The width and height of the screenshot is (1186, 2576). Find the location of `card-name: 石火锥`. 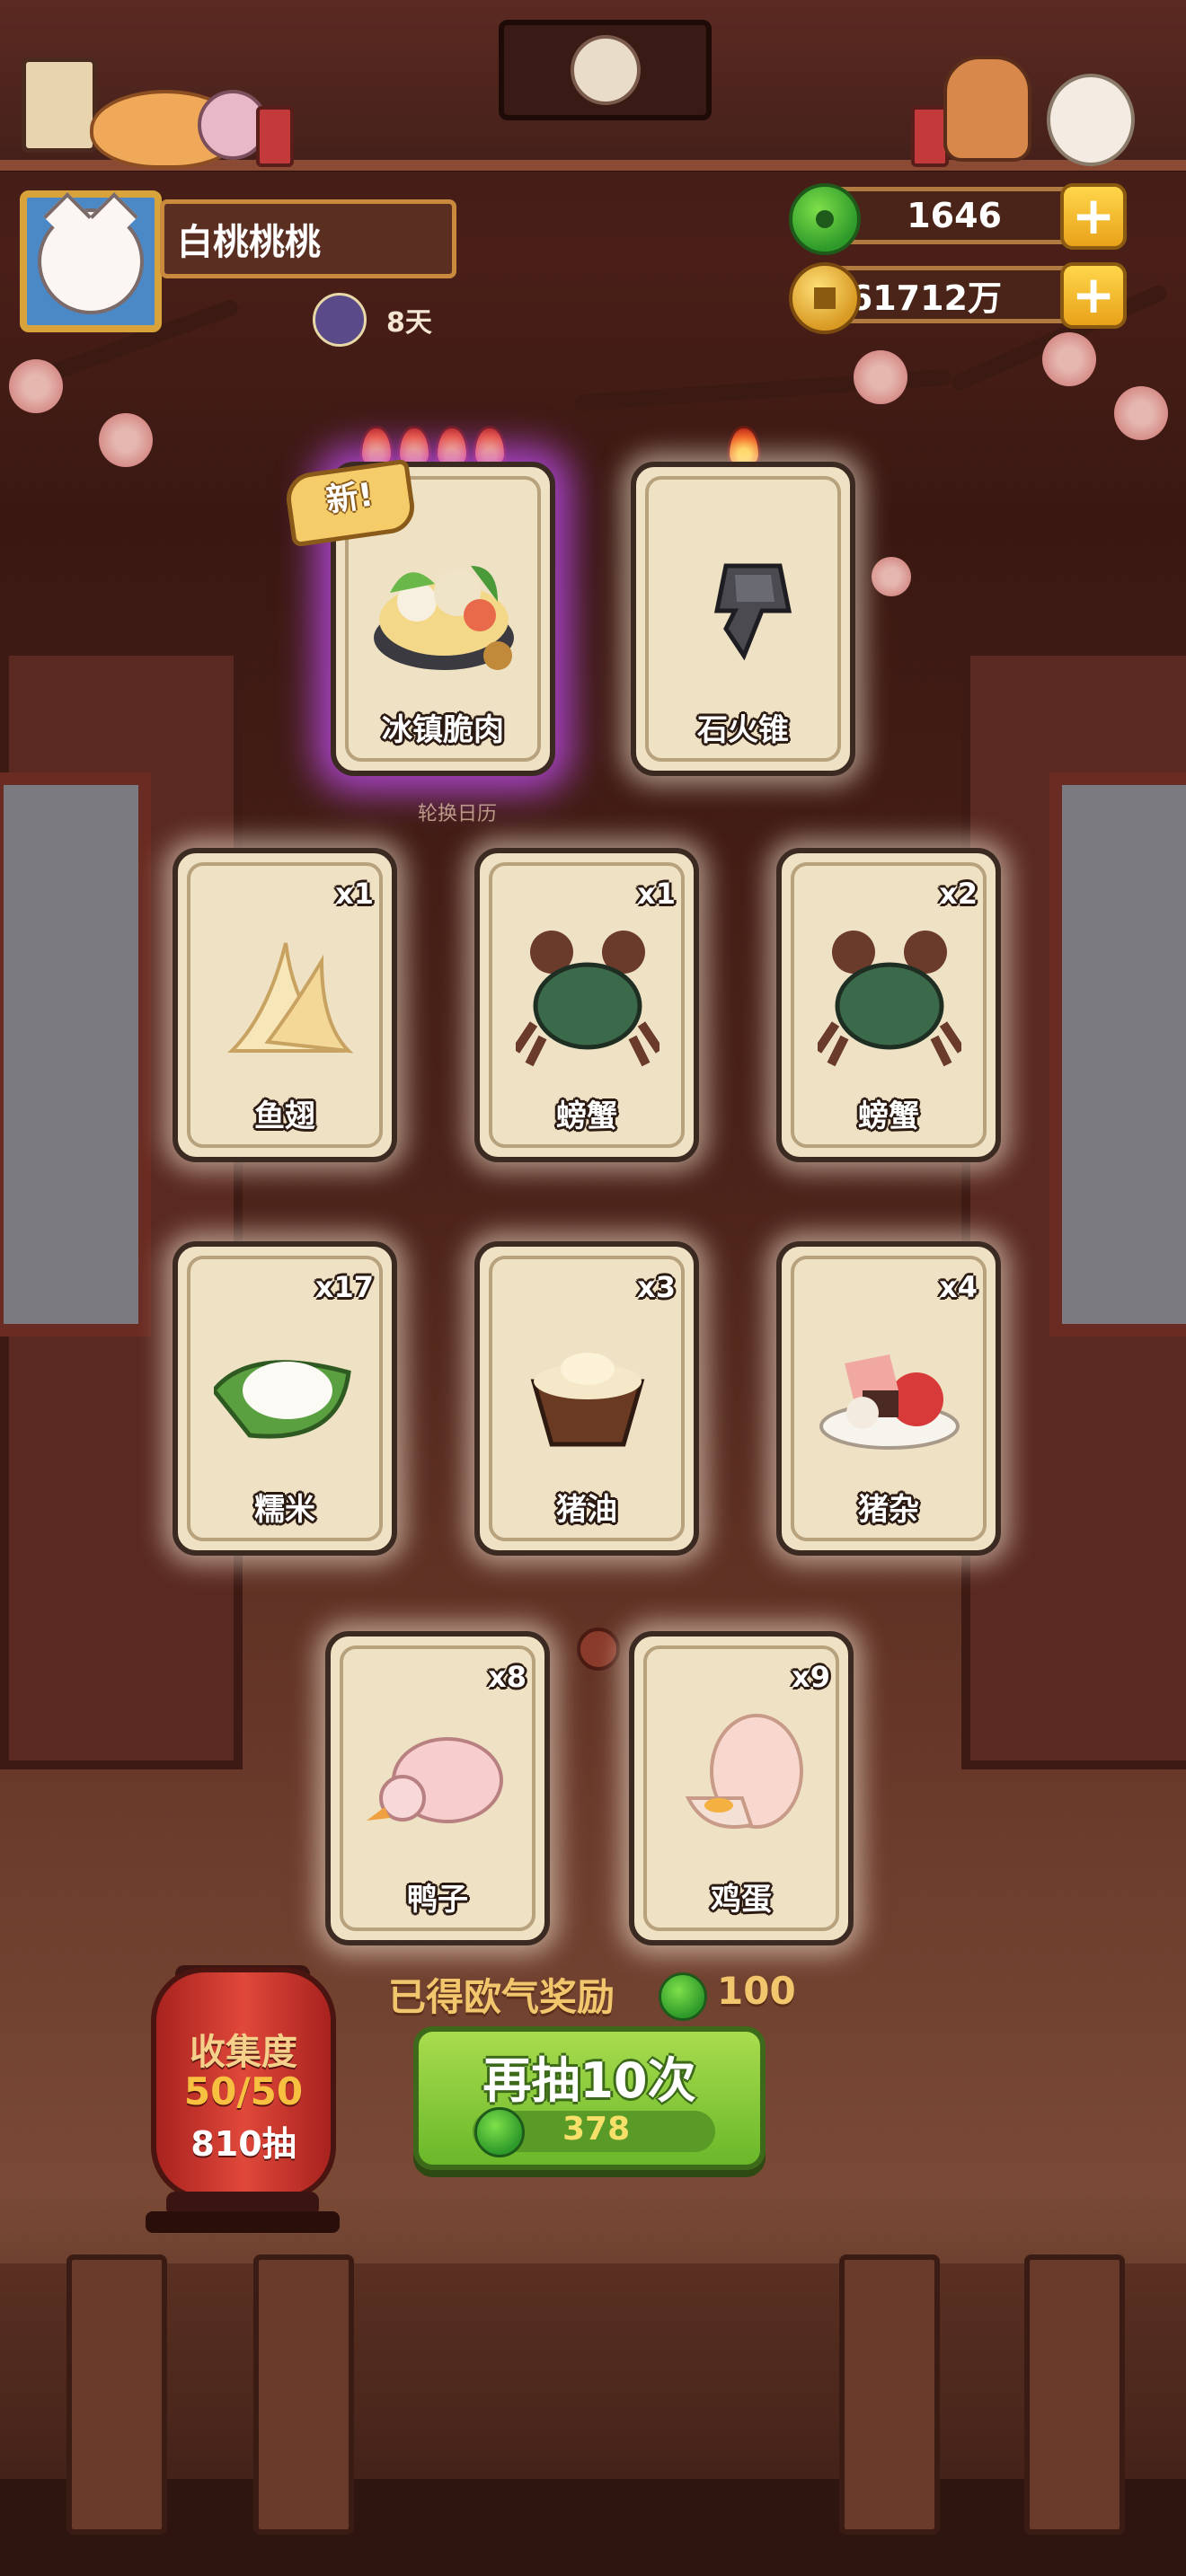

card-name: 石火锥 is located at coordinates (743, 730).